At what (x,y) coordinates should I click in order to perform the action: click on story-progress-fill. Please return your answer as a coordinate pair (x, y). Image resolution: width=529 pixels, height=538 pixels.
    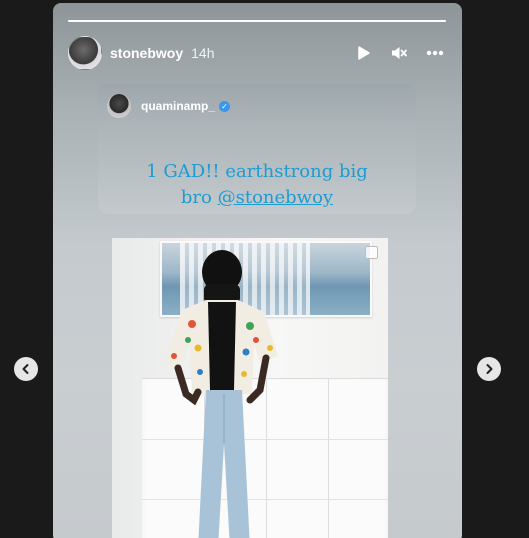
    Looking at the image, I should click on (257, 21).